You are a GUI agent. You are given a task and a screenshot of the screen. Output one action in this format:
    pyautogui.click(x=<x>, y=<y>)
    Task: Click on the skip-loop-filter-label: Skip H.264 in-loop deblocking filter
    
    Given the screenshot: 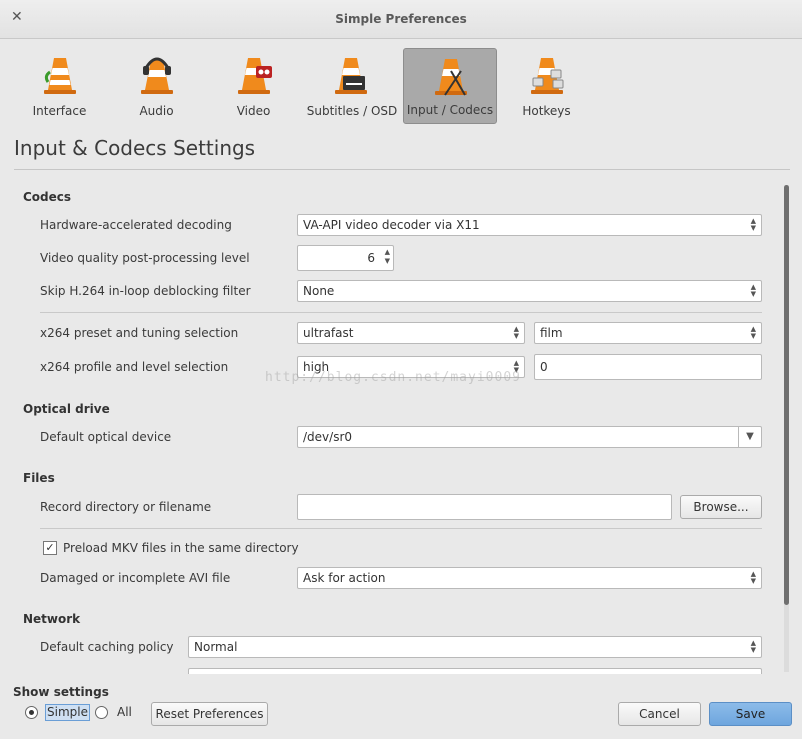 What is the action you would take?
    pyautogui.click(x=145, y=291)
    